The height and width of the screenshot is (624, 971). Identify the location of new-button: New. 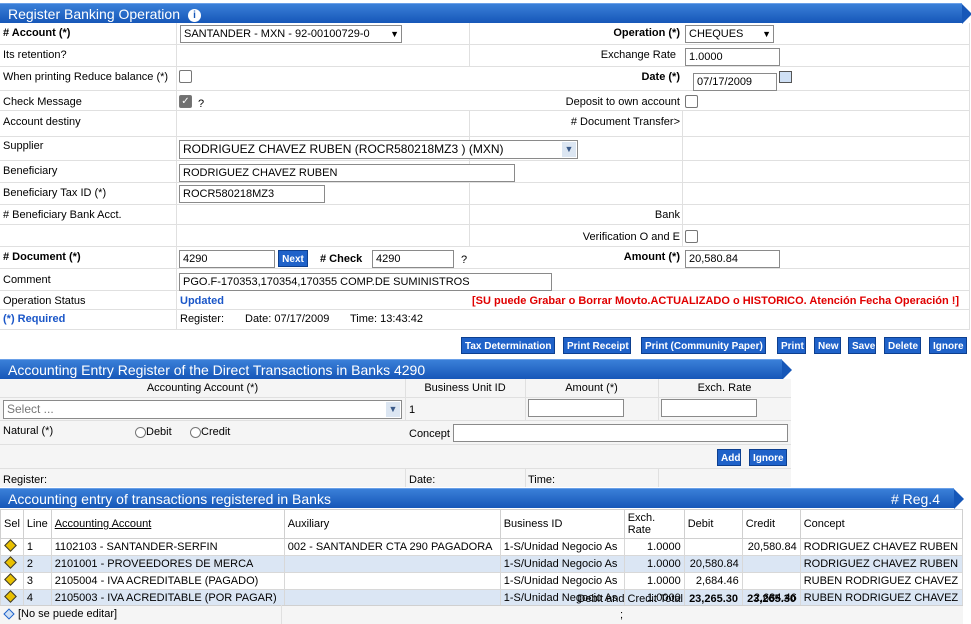
(827, 345).